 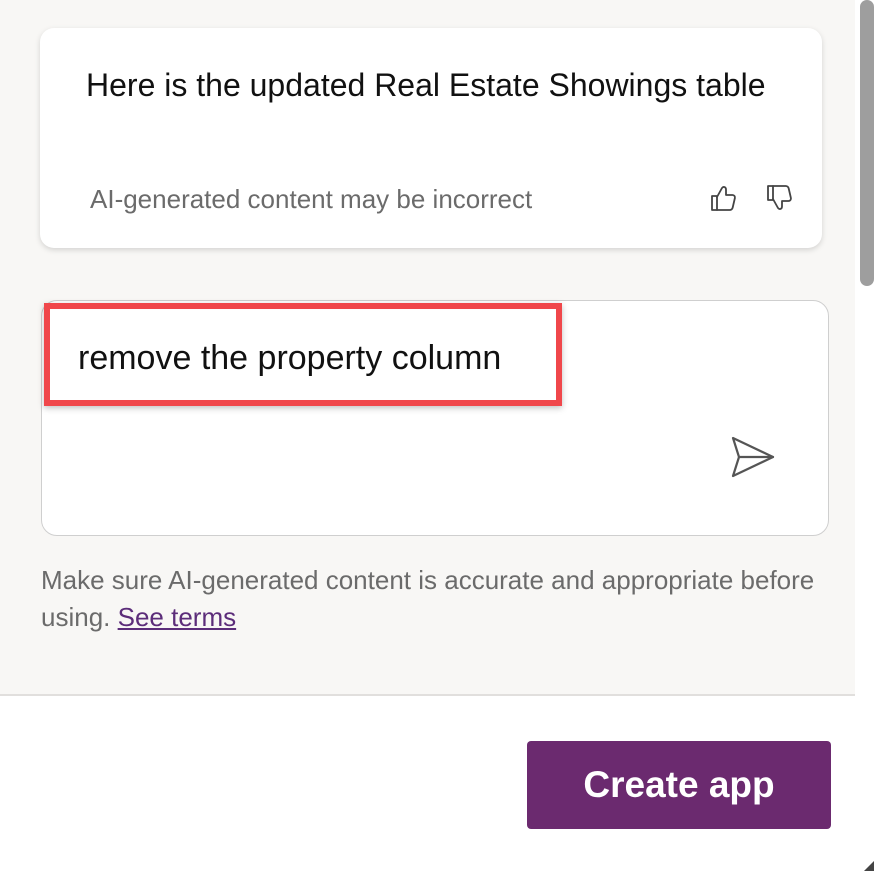 What do you see at coordinates (311, 199) in the screenshot?
I see `ai-disclaimer-text: AI-generated content may be incorrect` at bounding box center [311, 199].